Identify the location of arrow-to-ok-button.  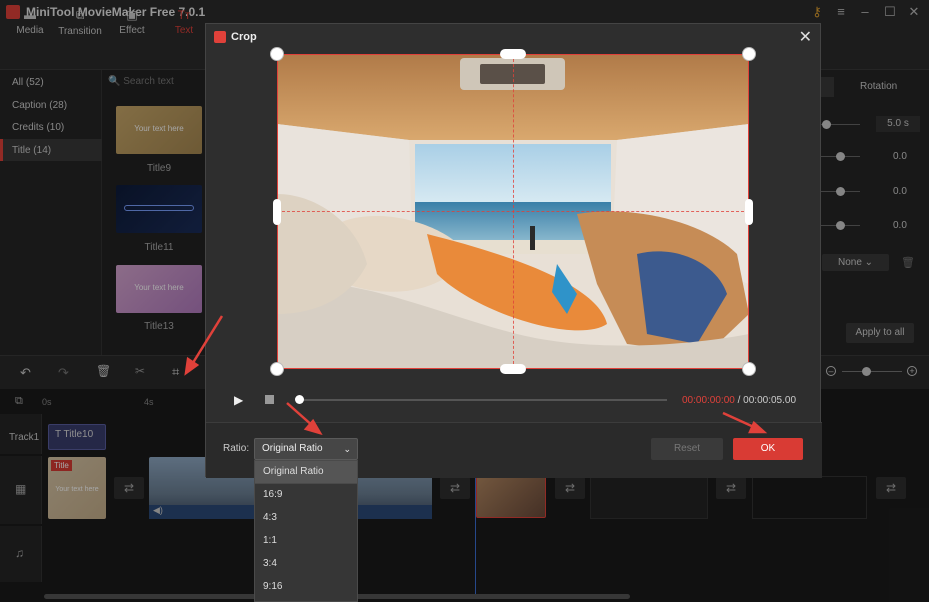
(745, 422).